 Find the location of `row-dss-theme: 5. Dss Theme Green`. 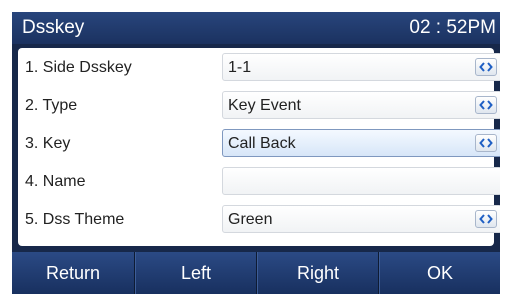

row-dss-theme: 5. Dss Theme Green is located at coordinates (259, 219).